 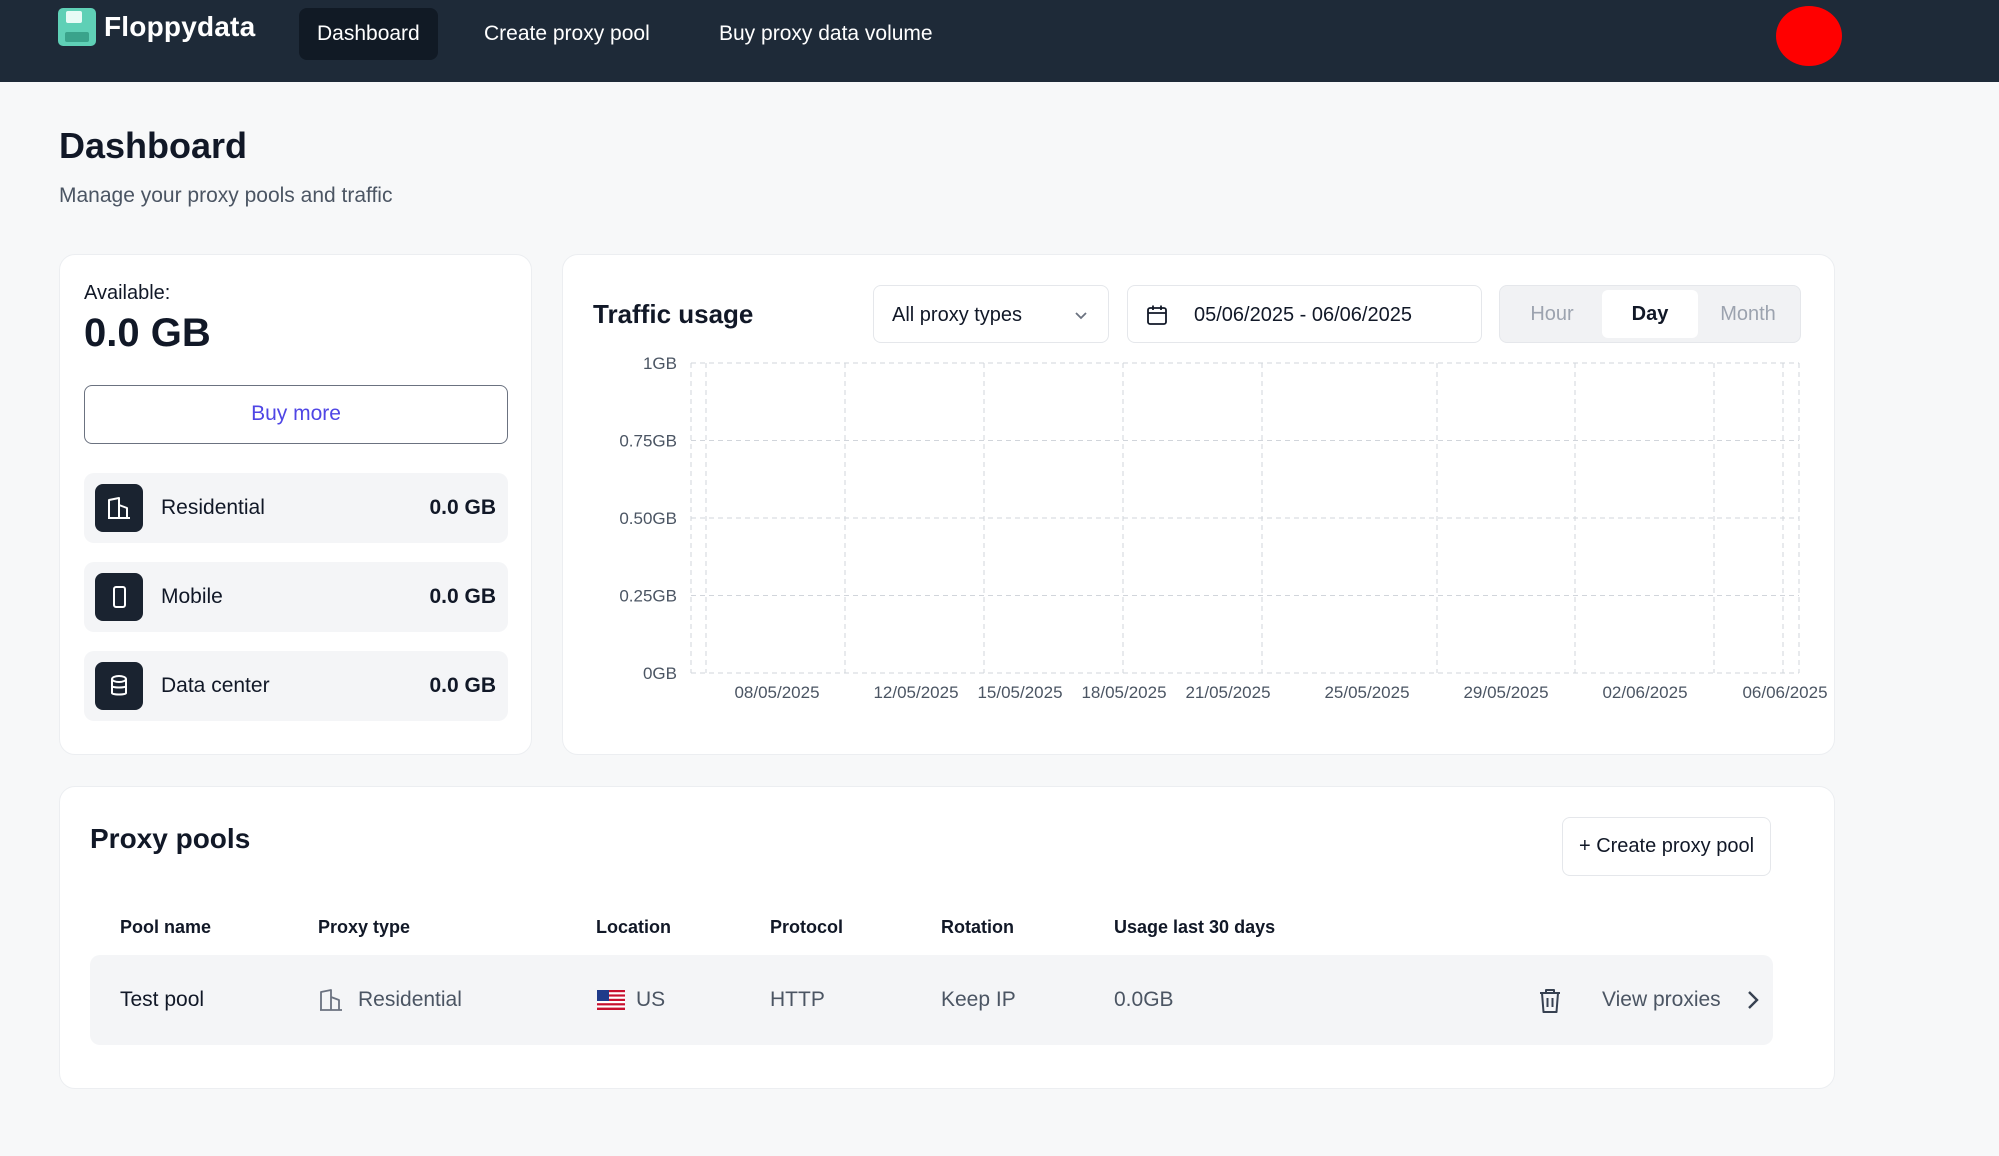 I want to click on logo: Floppydata, so click(x=156, y=27).